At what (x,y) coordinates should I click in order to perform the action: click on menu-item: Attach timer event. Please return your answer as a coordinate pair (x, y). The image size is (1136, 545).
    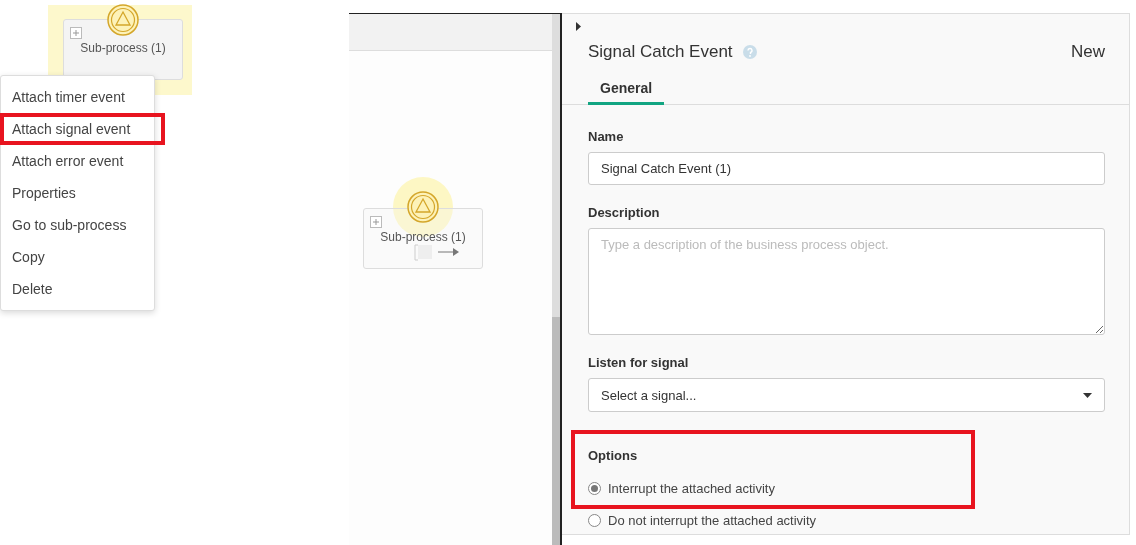
    Looking at the image, I should click on (77, 97).